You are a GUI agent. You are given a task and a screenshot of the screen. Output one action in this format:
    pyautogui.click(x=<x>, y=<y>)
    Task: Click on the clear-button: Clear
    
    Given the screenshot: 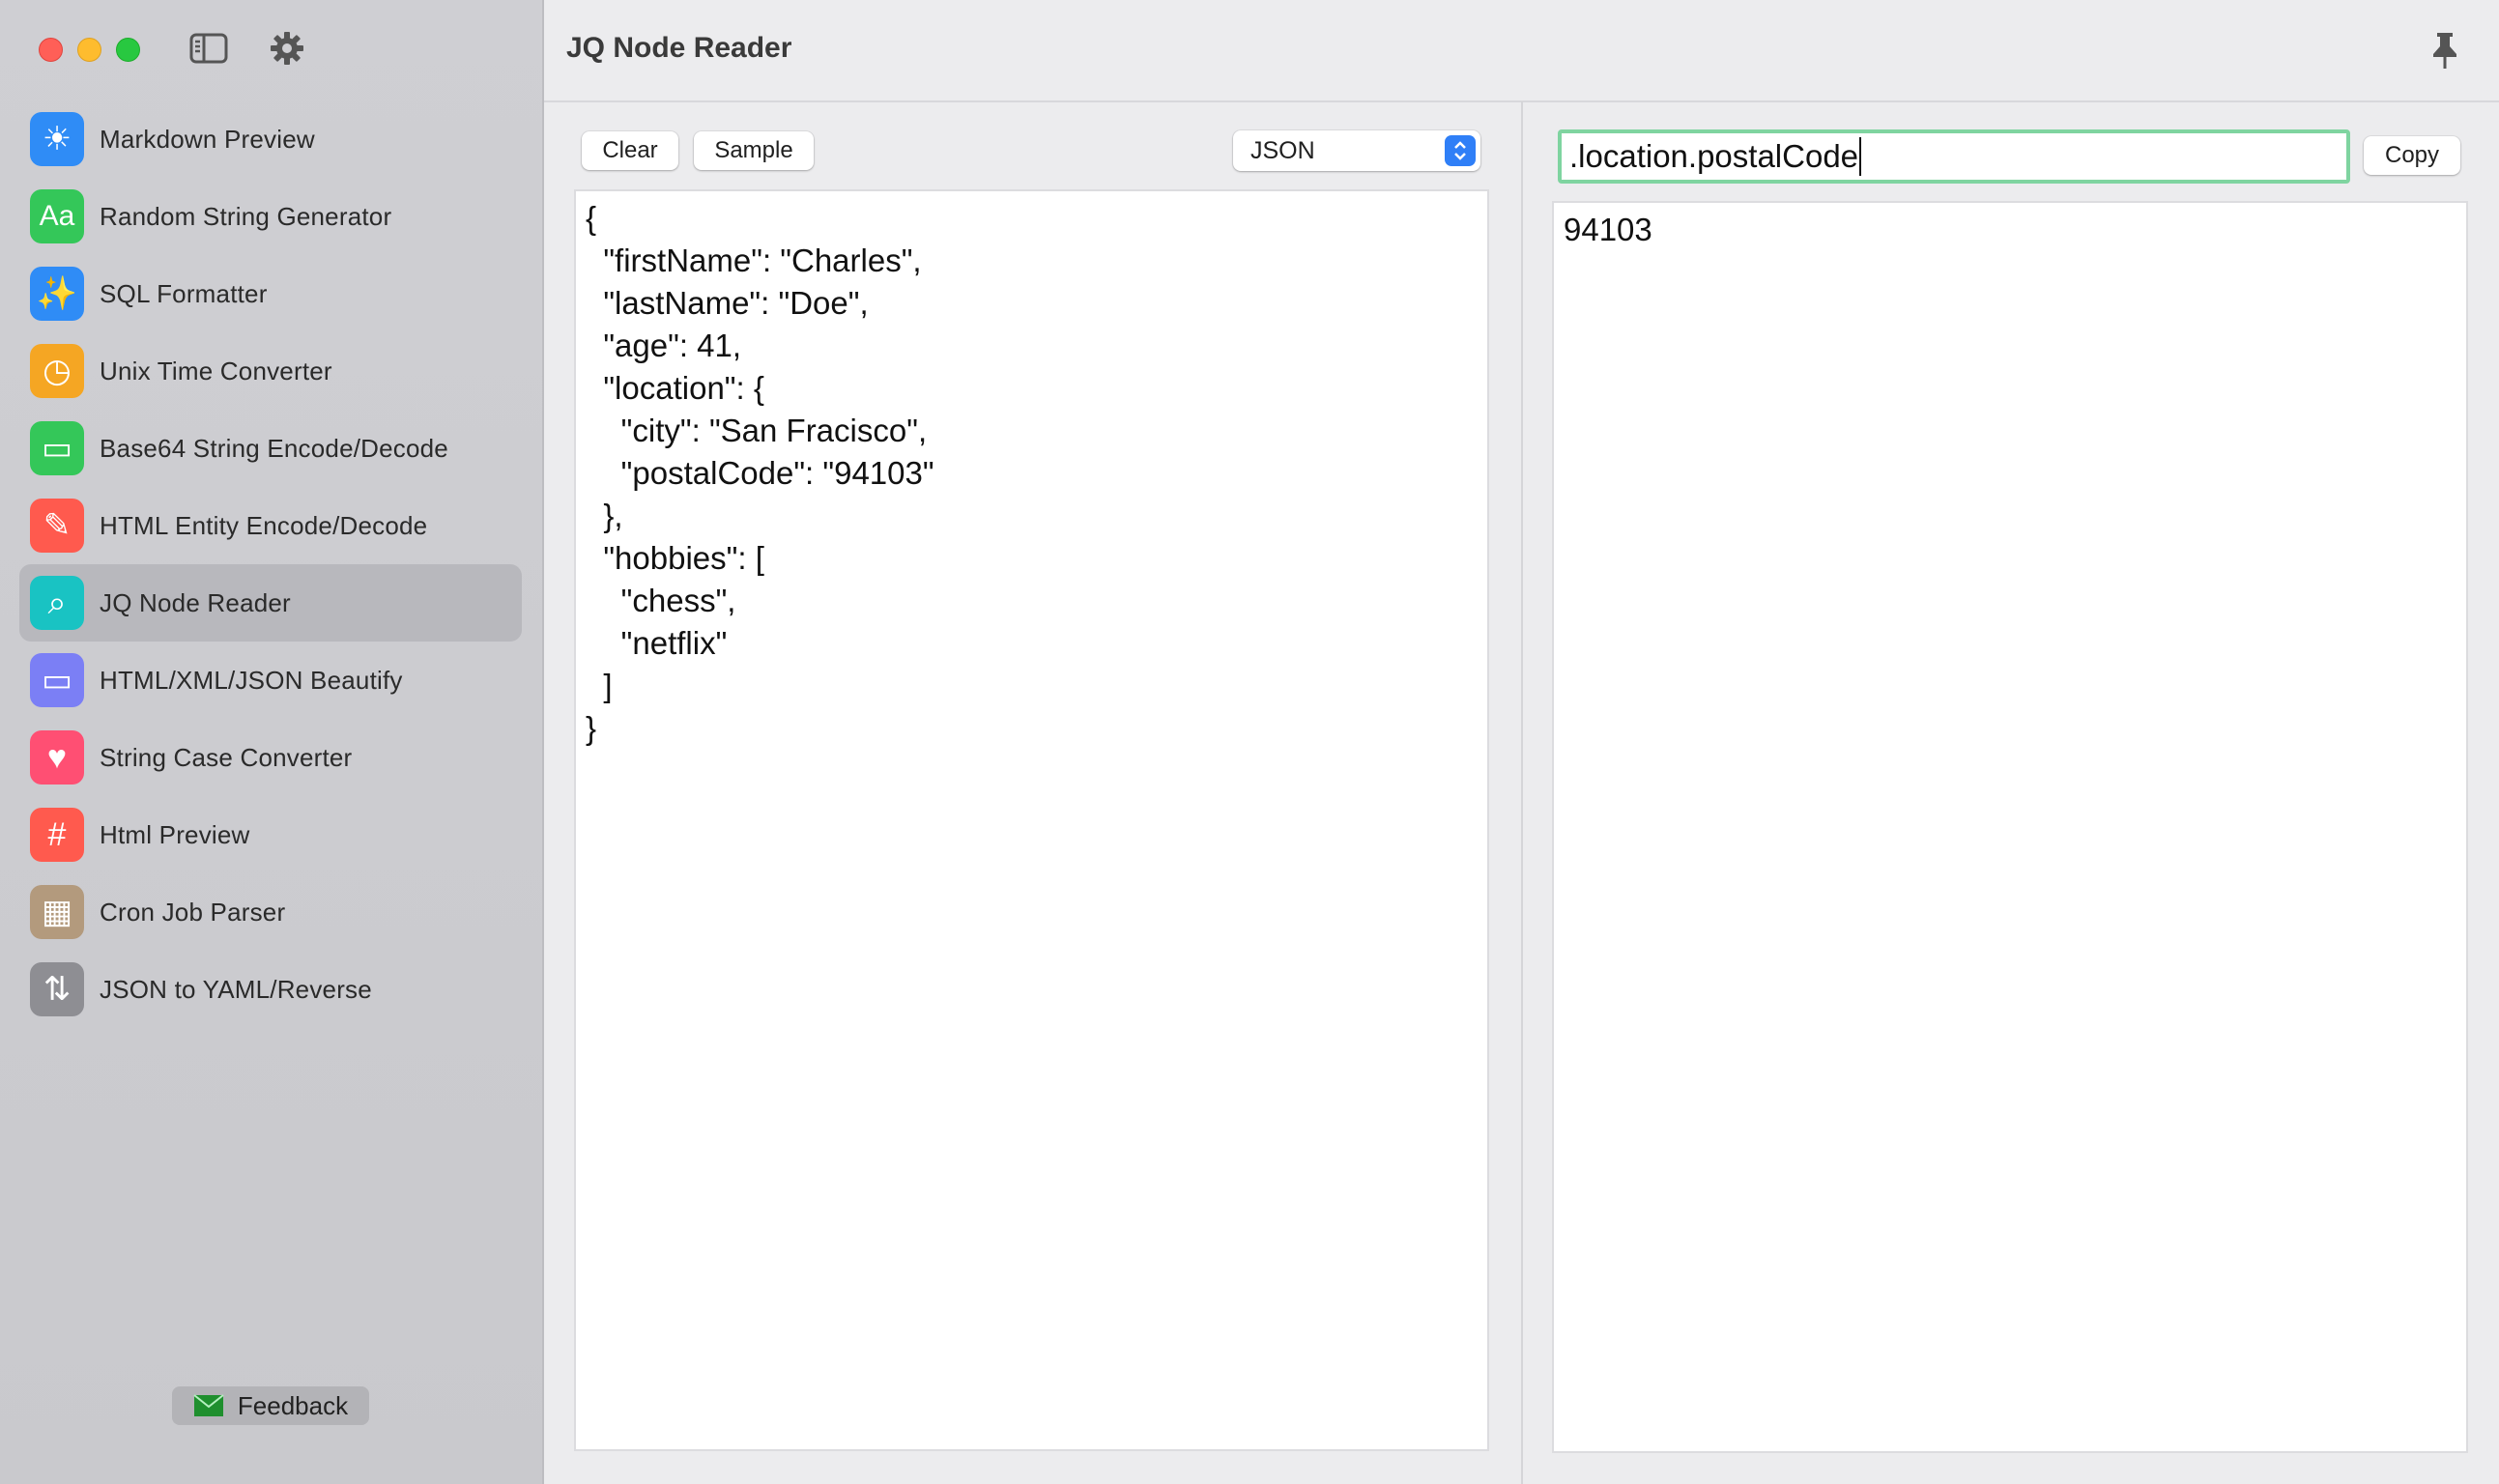 What is the action you would take?
    pyautogui.click(x=630, y=150)
    